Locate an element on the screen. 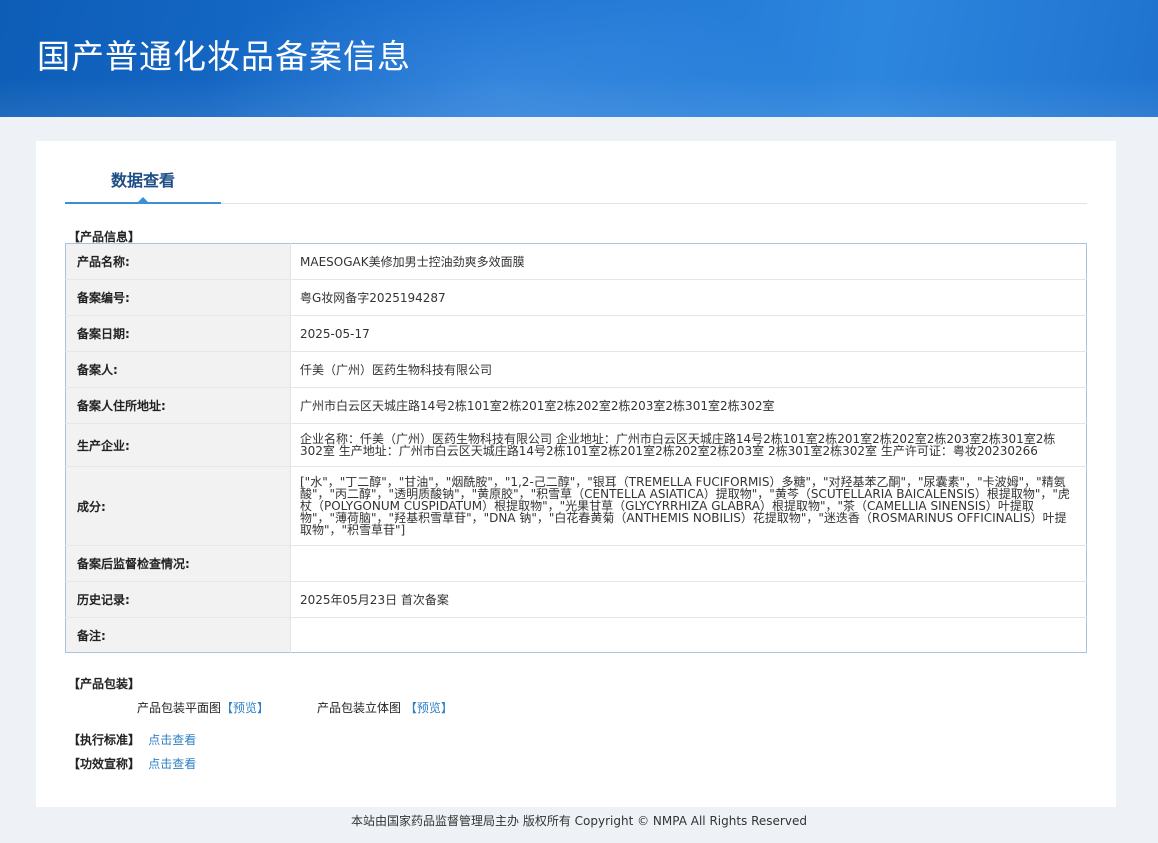 This screenshot has height=843, width=1158. package-solid-label: 产品包装立体图 is located at coordinates (359, 708).